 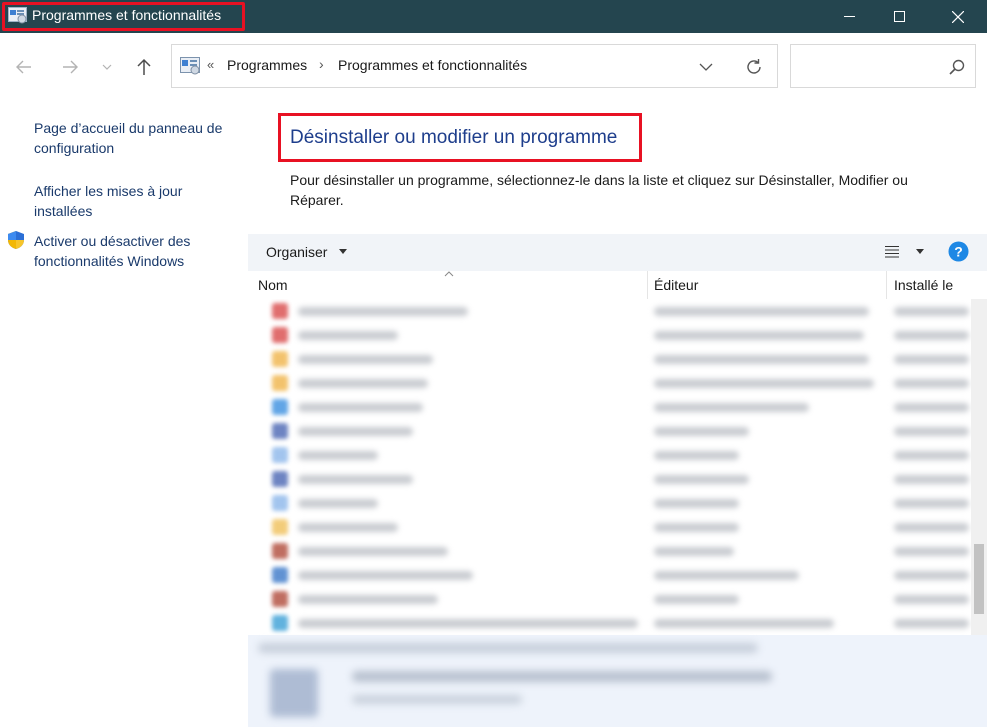 I want to click on close-icon, so click(x=958, y=16).